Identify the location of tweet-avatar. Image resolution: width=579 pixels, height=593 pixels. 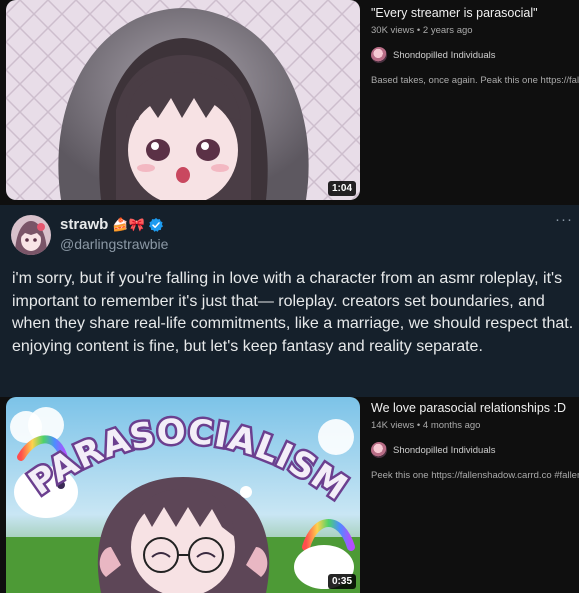
(31, 235).